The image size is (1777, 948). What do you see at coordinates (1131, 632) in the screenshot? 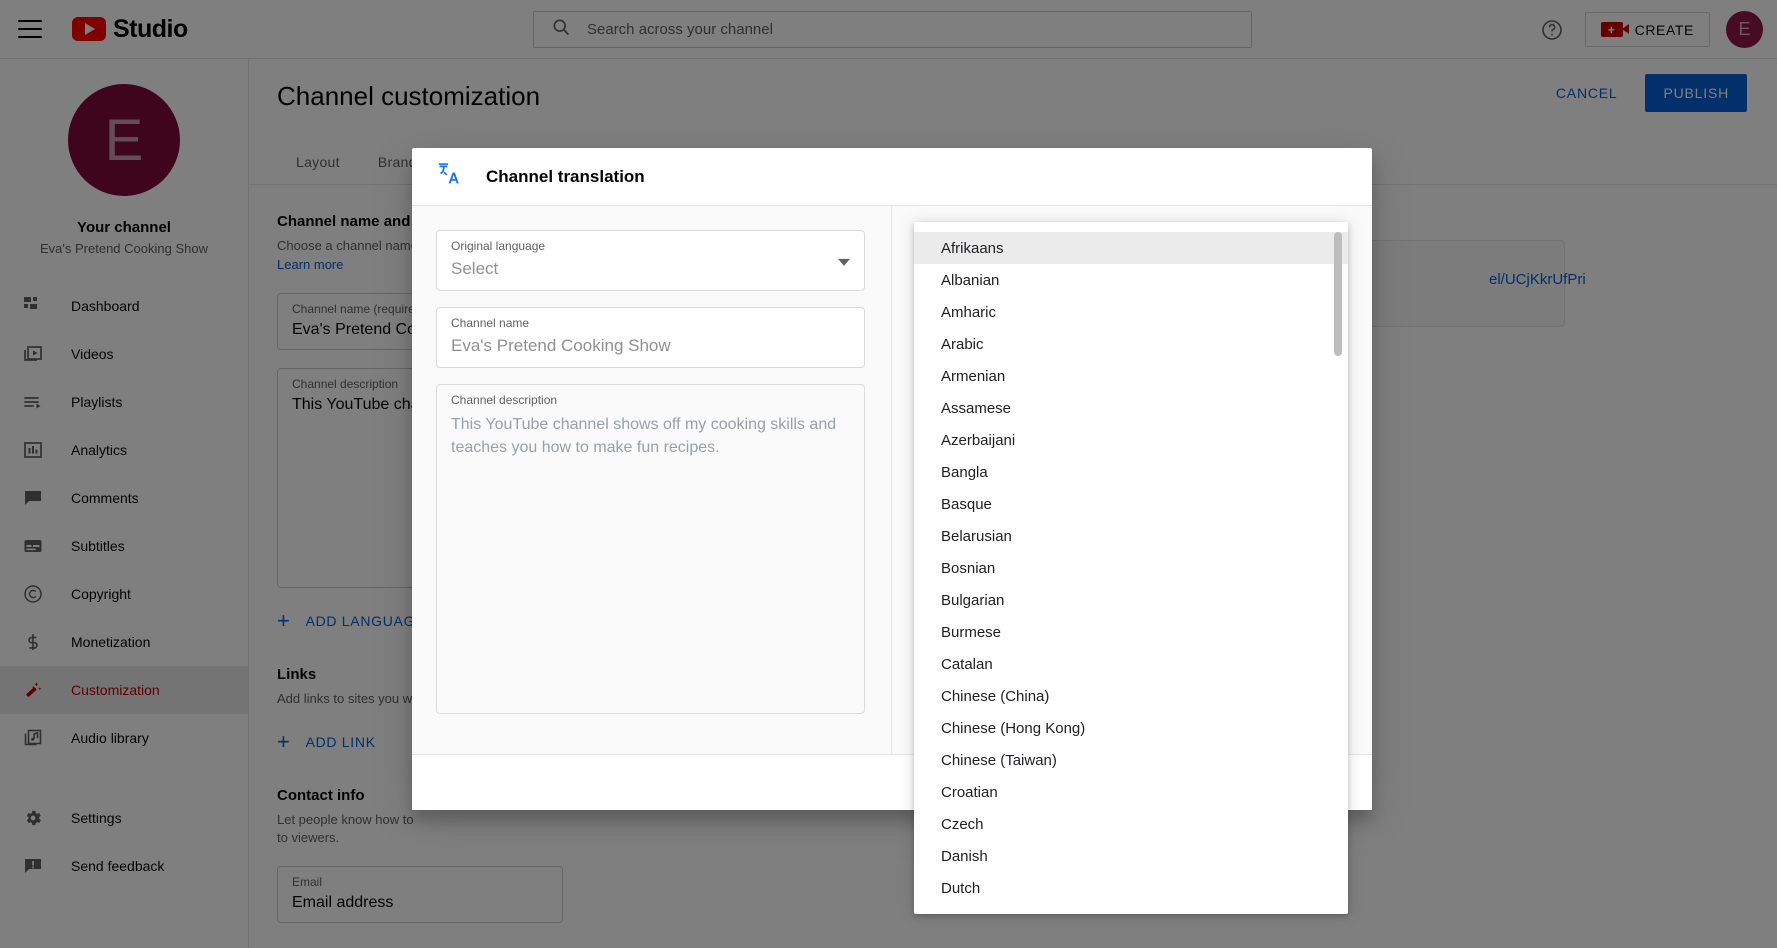
I see `language-option: Burmese` at bounding box center [1131, 632].